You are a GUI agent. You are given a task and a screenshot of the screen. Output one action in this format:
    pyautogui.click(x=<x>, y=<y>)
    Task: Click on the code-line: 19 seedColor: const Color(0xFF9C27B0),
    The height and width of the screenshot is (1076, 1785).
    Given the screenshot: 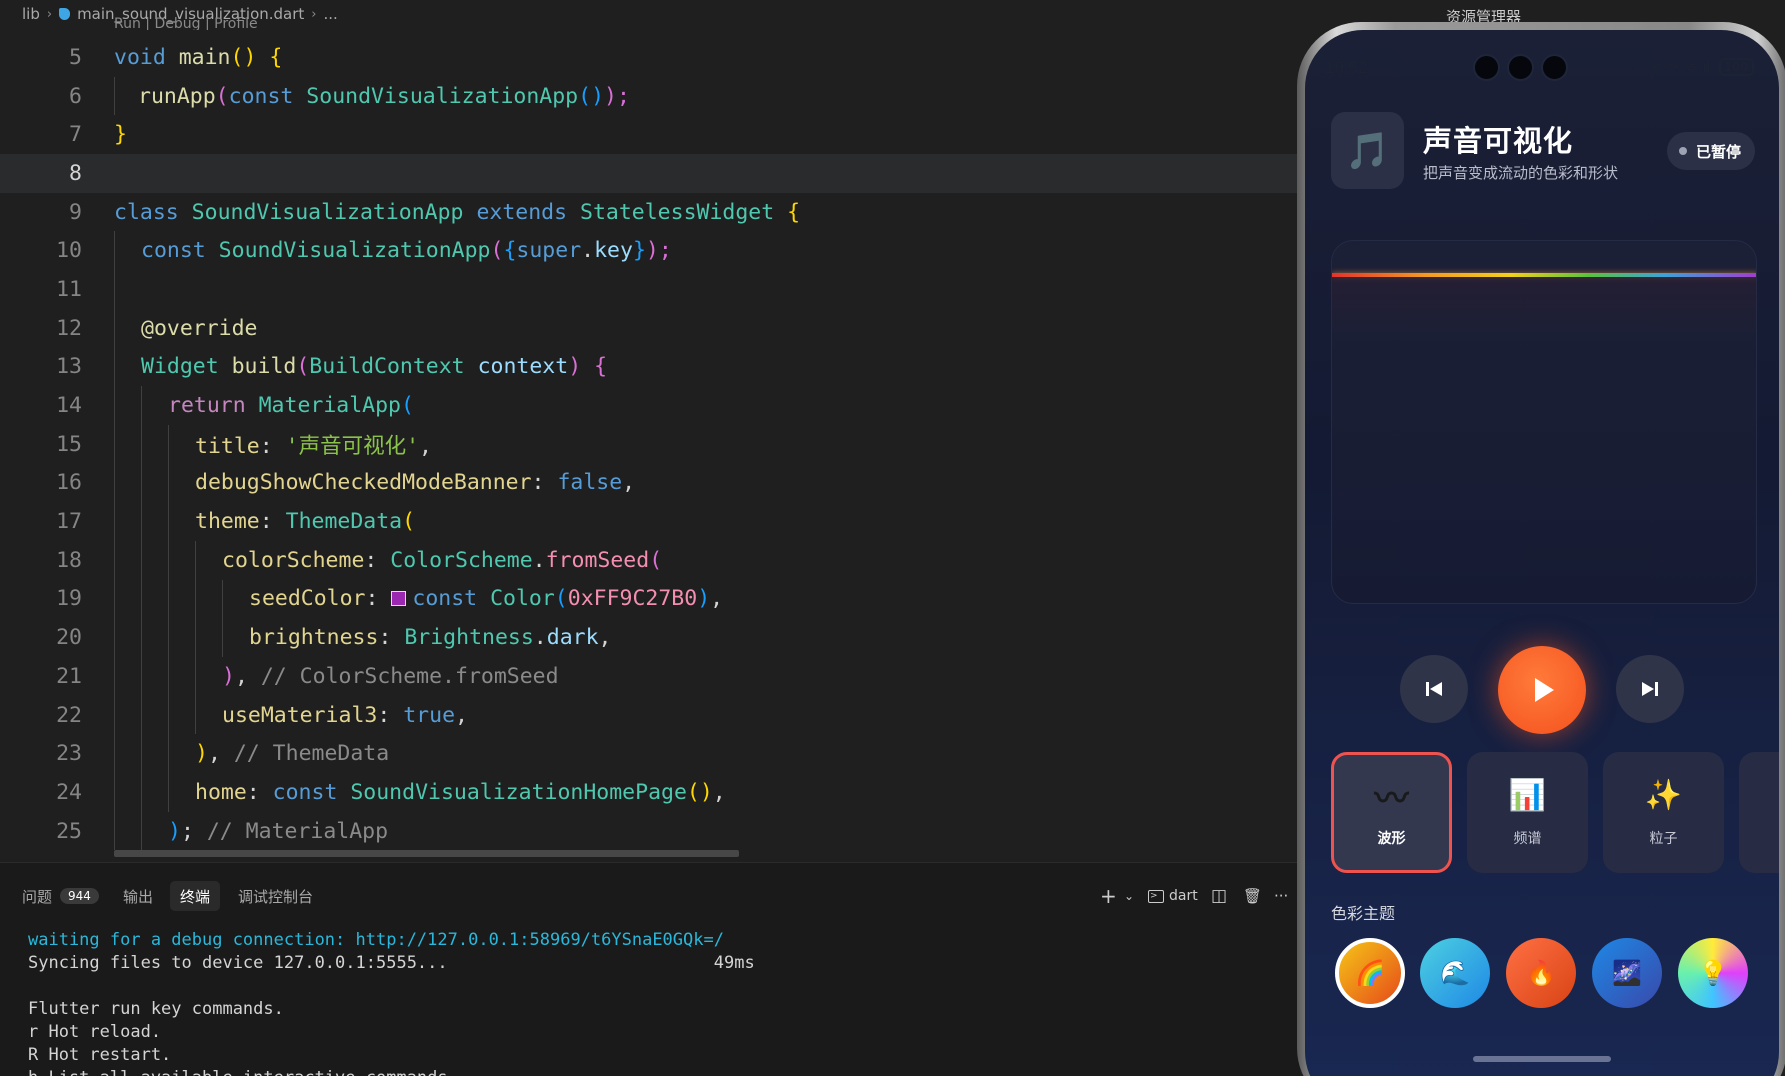 What is the action you would take?
    pyautogui.click(x=650, y=599)
    